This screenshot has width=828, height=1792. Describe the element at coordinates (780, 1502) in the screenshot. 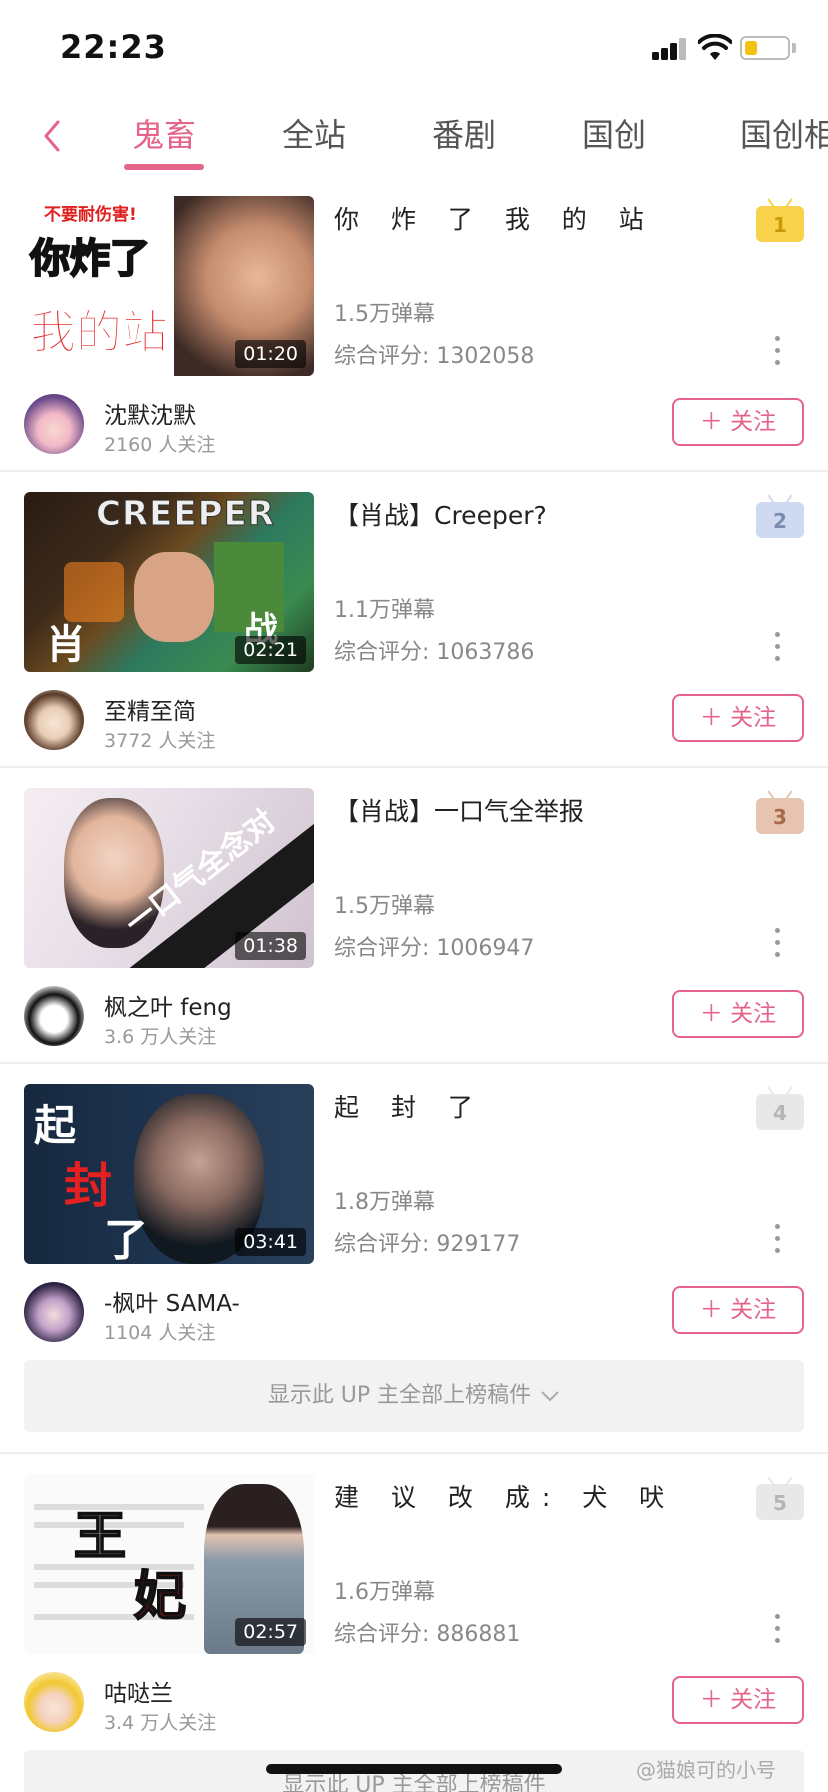

I see `rank-badge: 5` at that location.